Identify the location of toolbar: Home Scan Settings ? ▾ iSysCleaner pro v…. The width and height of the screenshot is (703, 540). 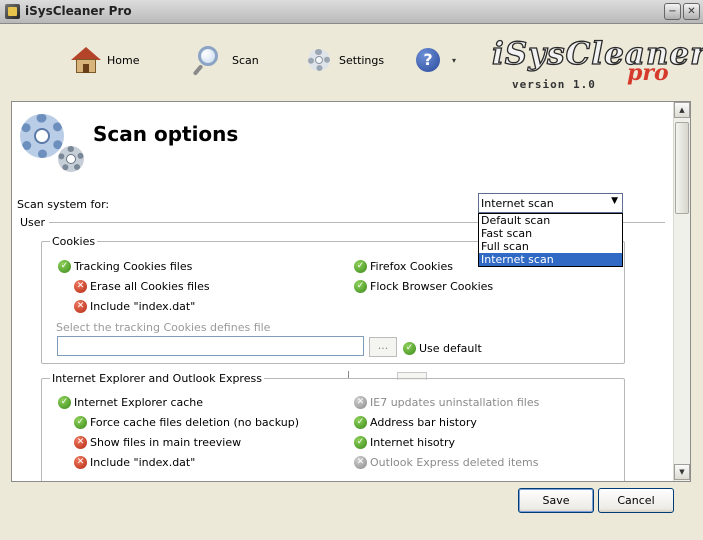
(351, 61).